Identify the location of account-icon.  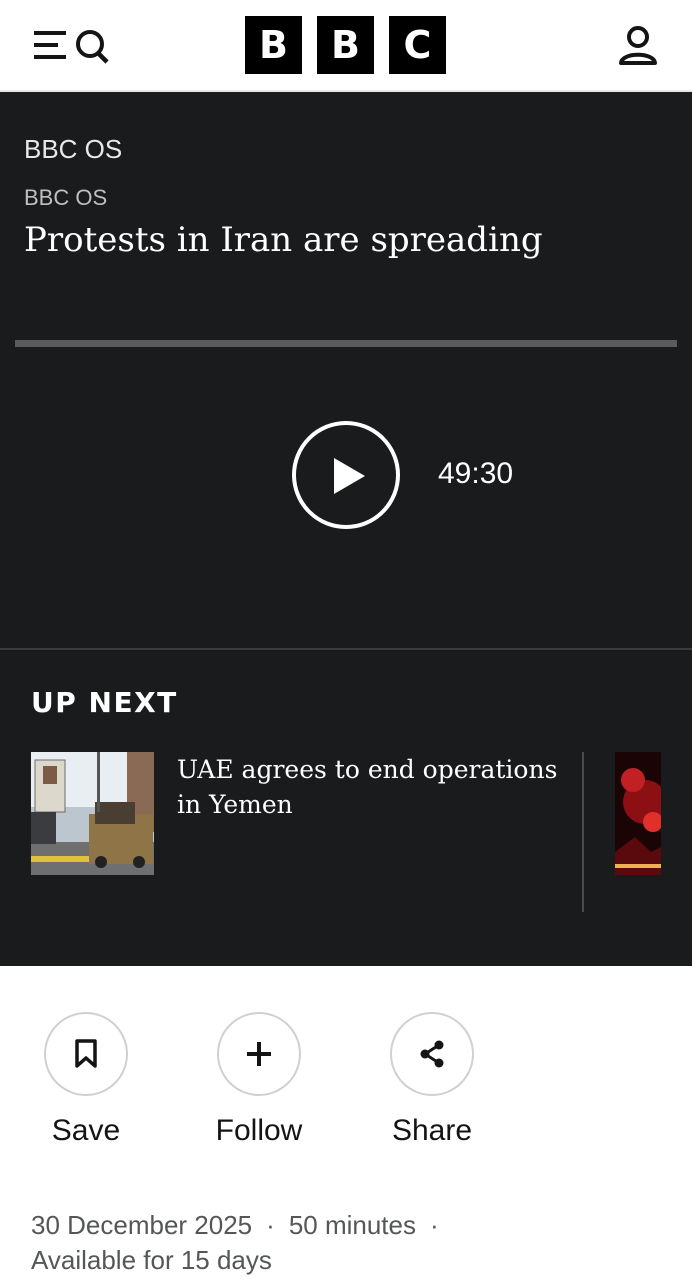
(638, 45).